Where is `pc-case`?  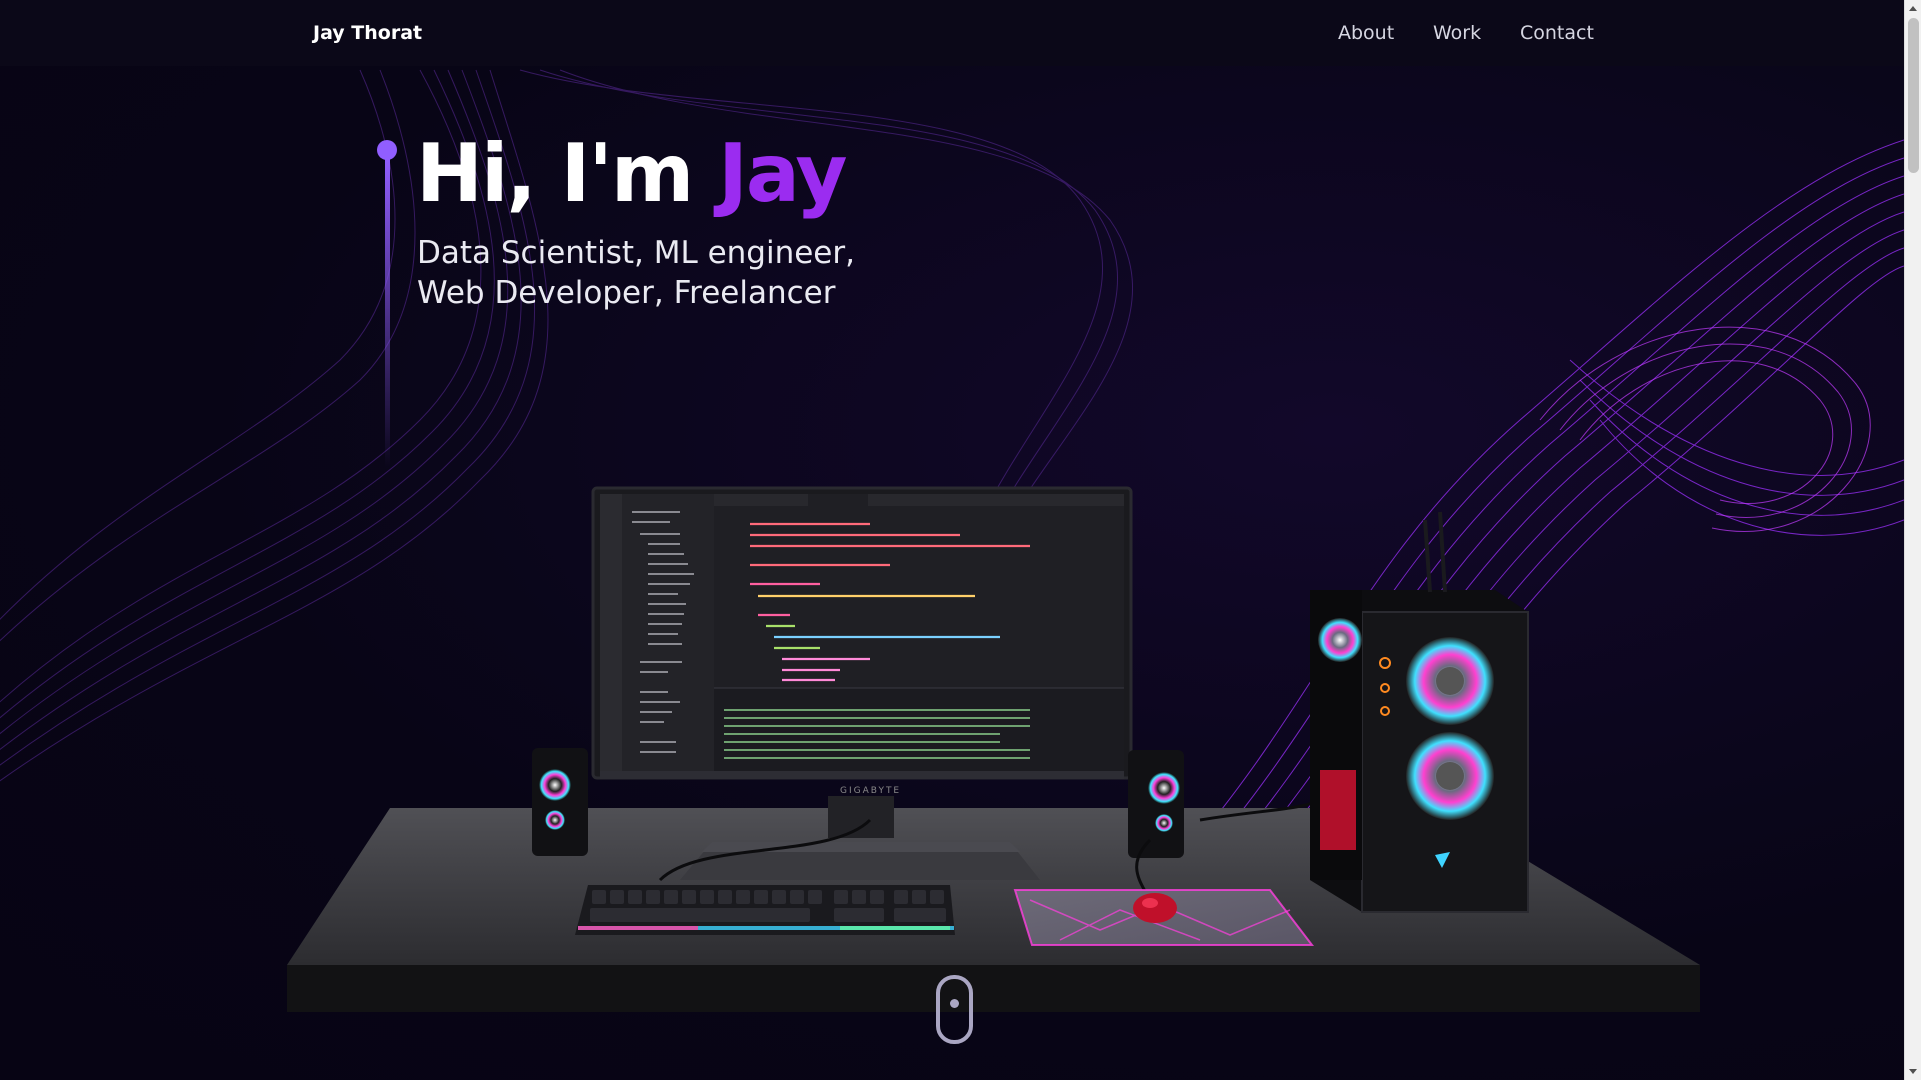
pc-case is located at coordinates (1419, 712).